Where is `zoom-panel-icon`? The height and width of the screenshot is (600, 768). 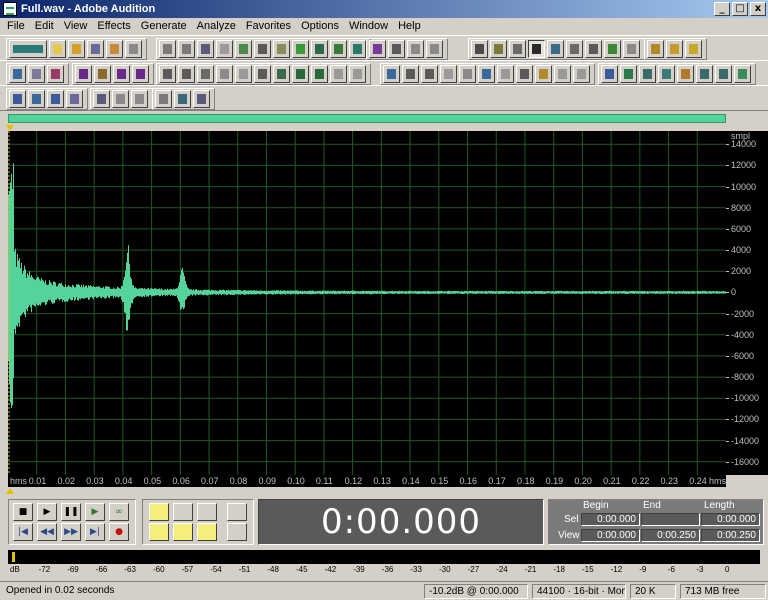
zoom-panel-icon is located at coordinates (555, 49).